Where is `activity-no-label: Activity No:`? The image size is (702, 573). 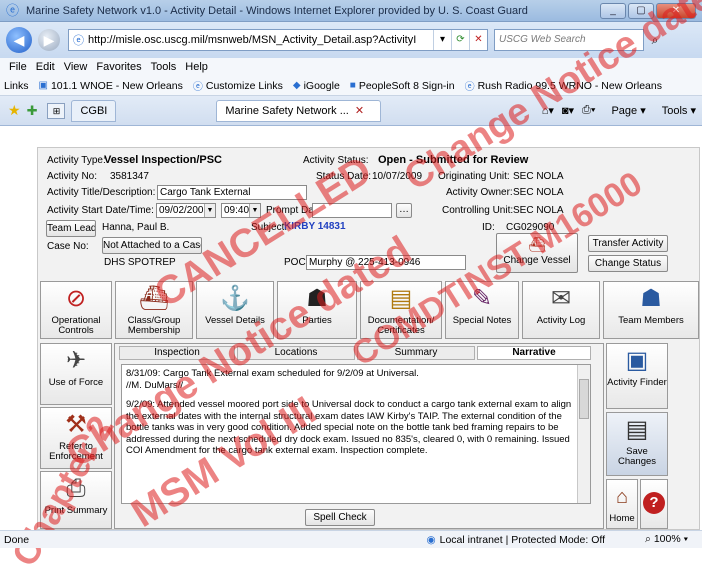
activity-no-label: Activity No: is located at coordinates (72, 176).